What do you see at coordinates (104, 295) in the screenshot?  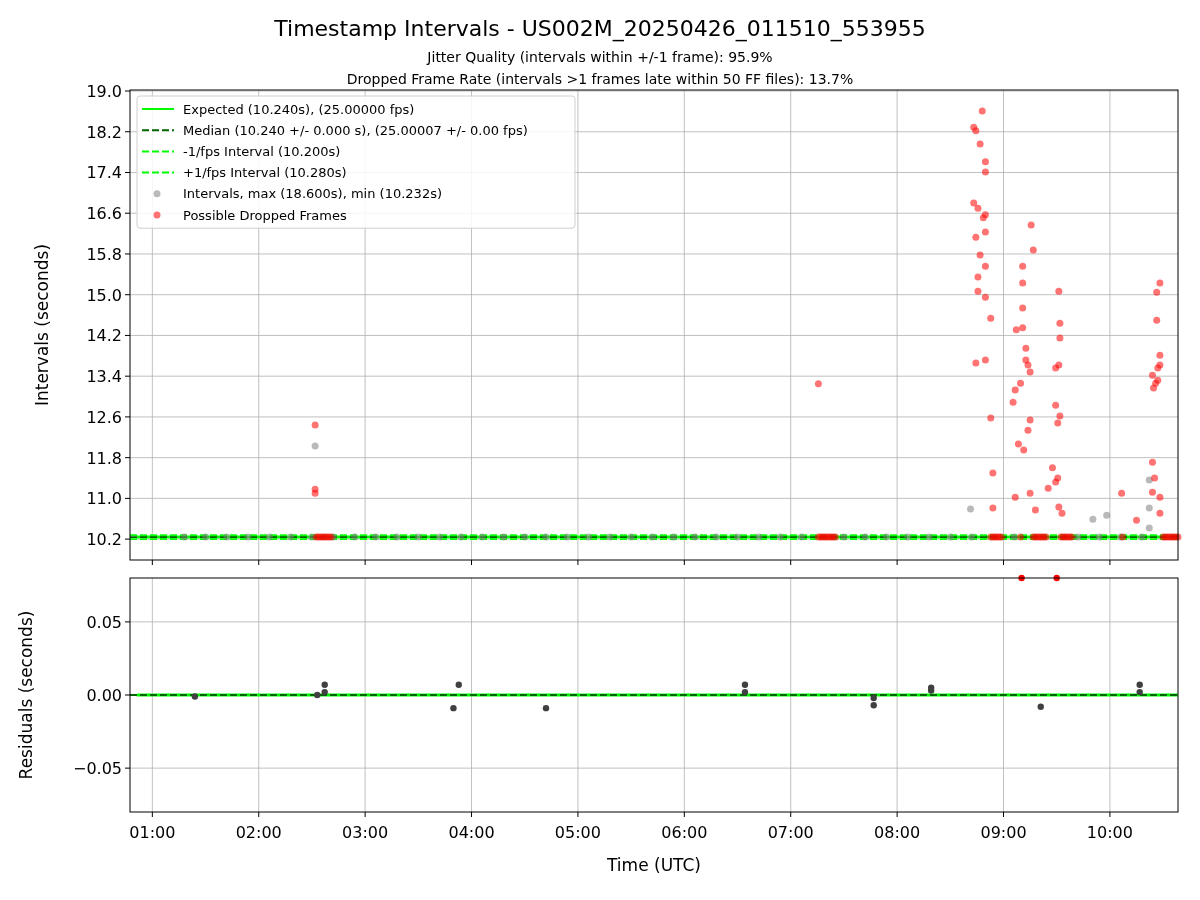 I see `tick-label: 15.0` at bounding box center [104, 295].